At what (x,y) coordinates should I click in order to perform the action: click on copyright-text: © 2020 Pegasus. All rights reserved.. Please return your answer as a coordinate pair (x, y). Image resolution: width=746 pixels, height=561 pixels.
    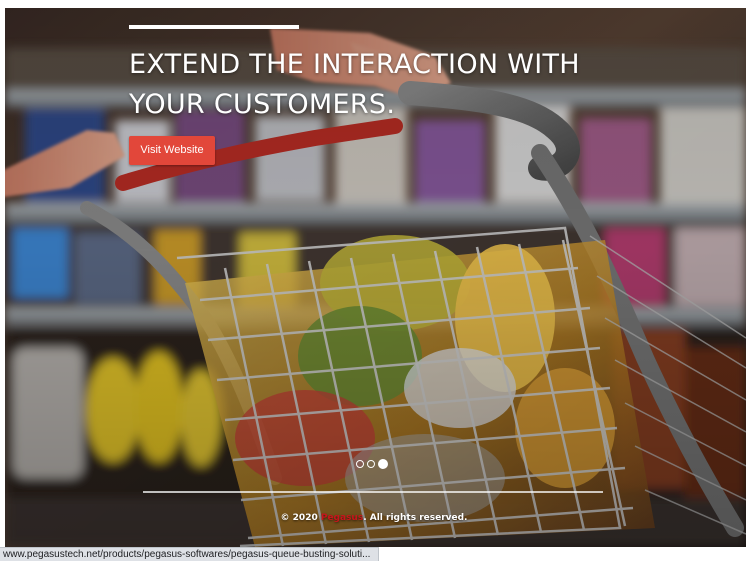
    Looking at the image, I should click on (374, 518).